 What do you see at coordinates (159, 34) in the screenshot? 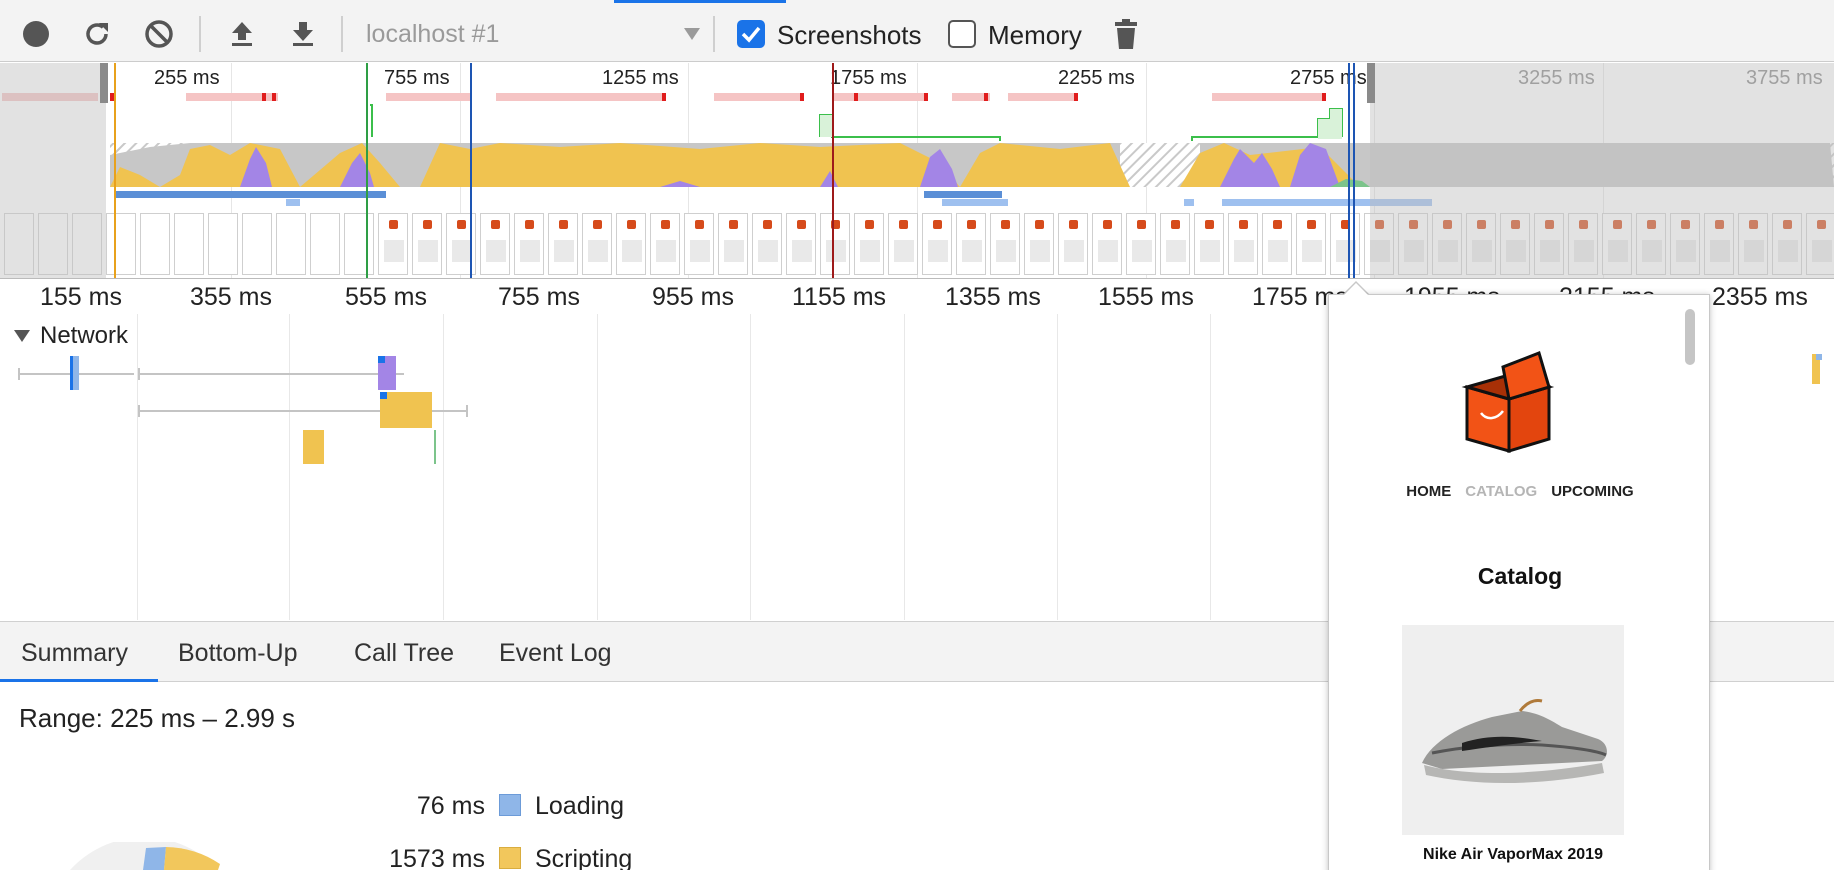
I see `clear-icon` at bounding box center [159, 34].